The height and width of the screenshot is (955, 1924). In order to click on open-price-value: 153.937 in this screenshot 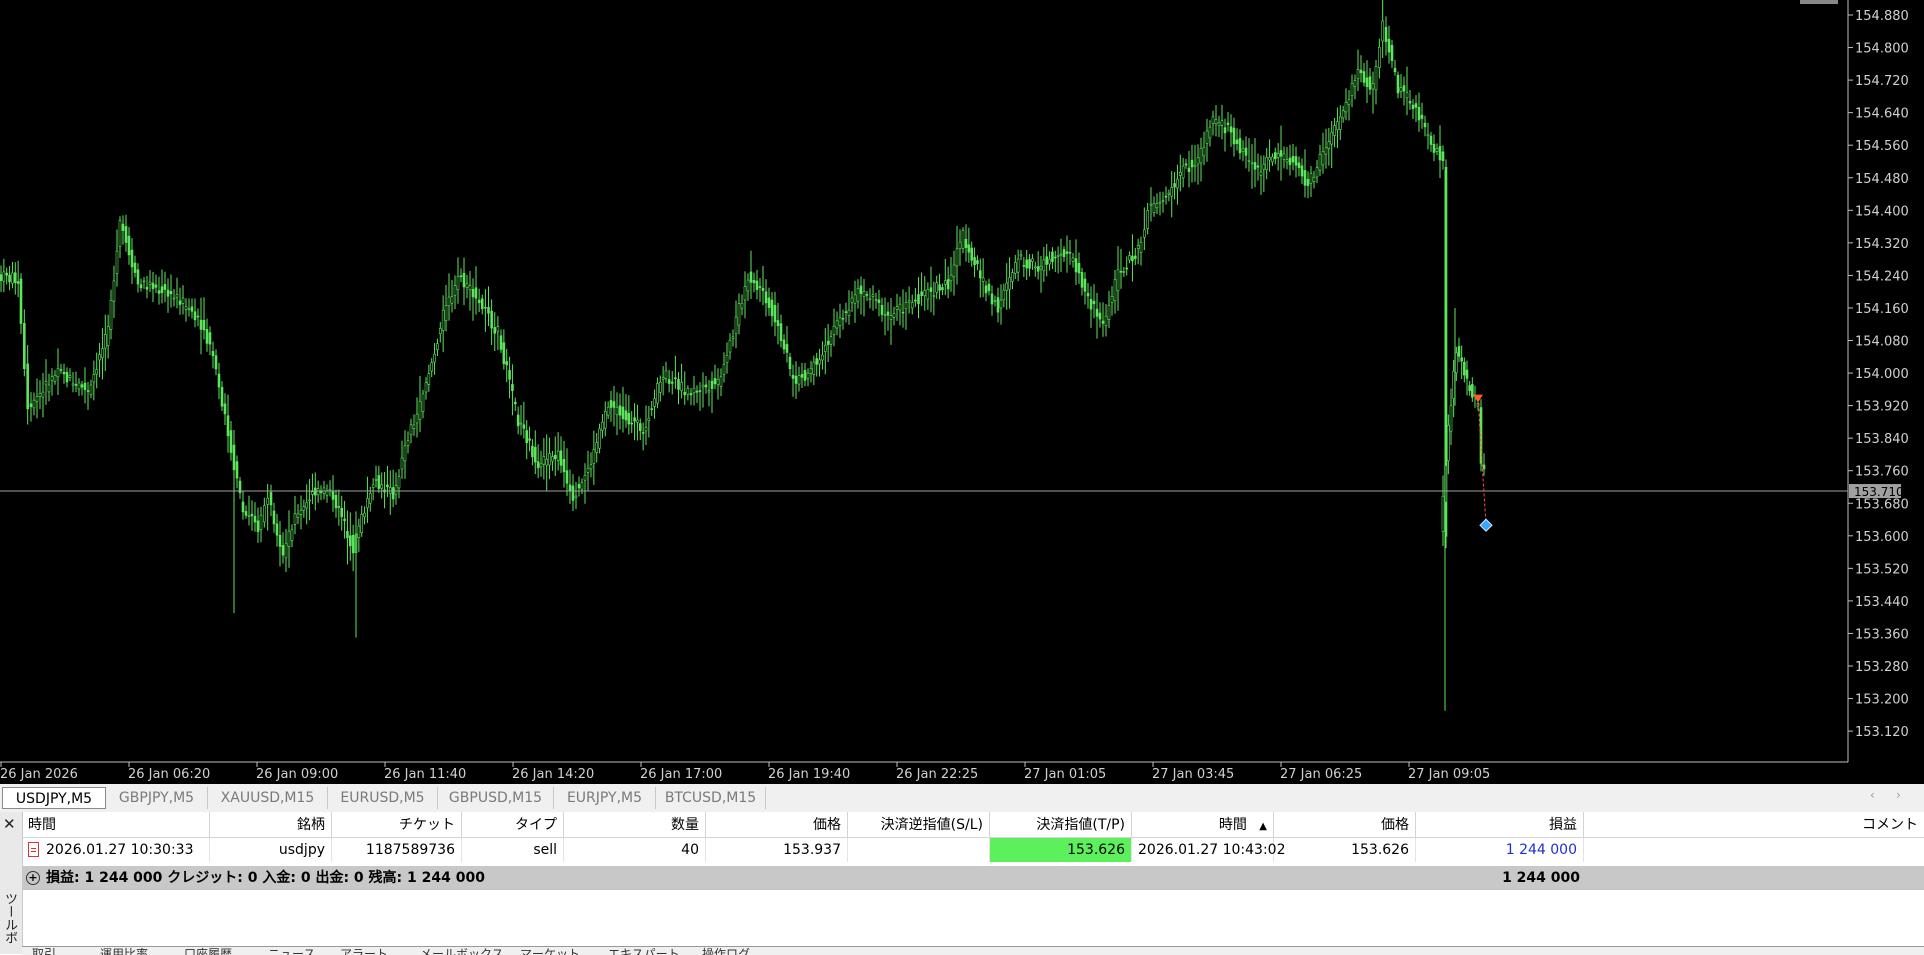, I will do `click(777, 850)`.